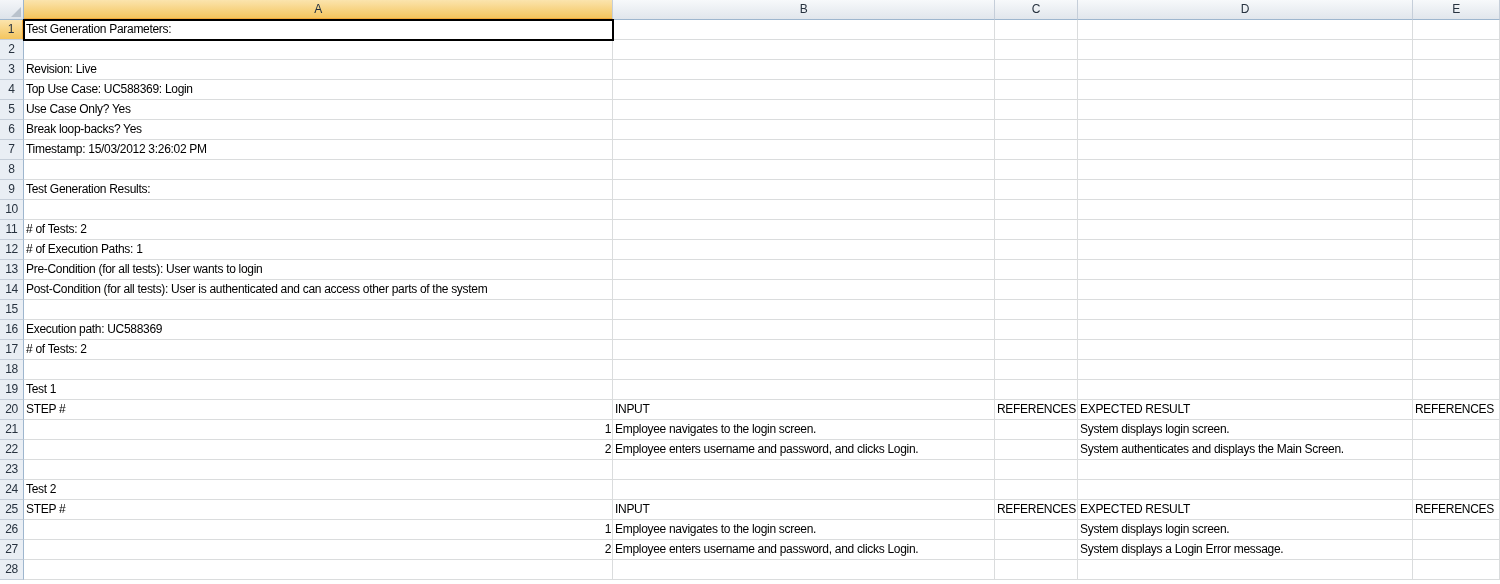 This screenshot has height=584, width=1500. Describe the element at coordinates (12, 430) in the screenshot. I see `row-header: 21` at that location.